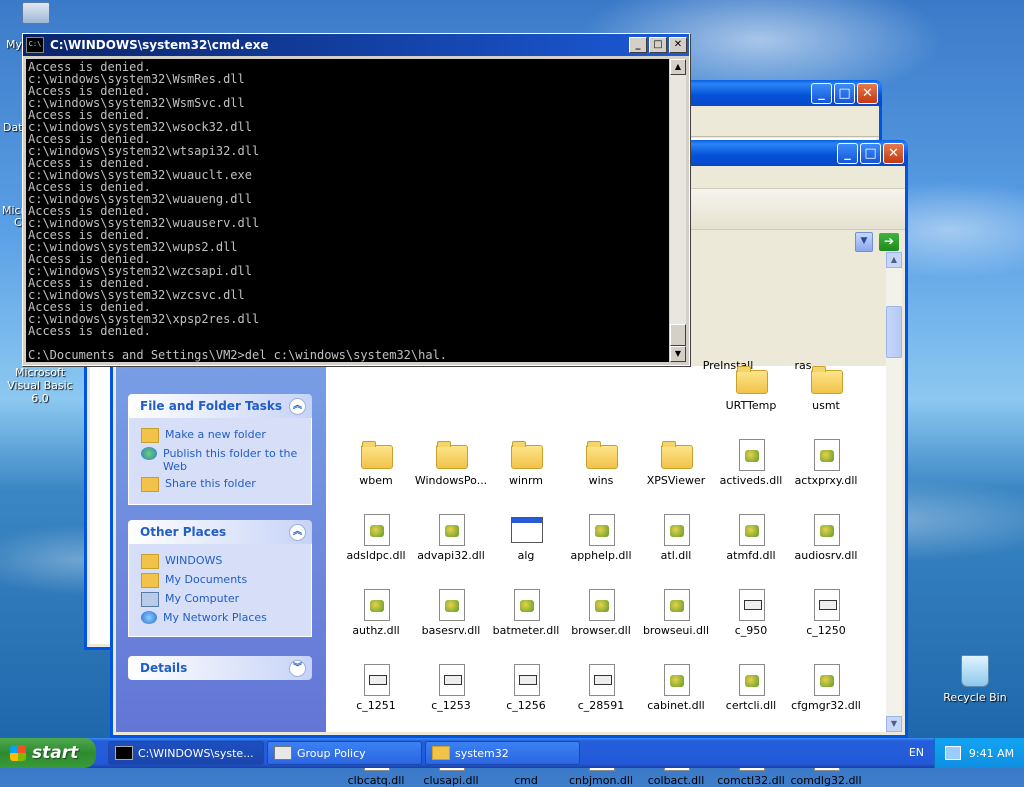  I want to click on file-item-browseui-dll: browseui.dll, so click(676, 612).